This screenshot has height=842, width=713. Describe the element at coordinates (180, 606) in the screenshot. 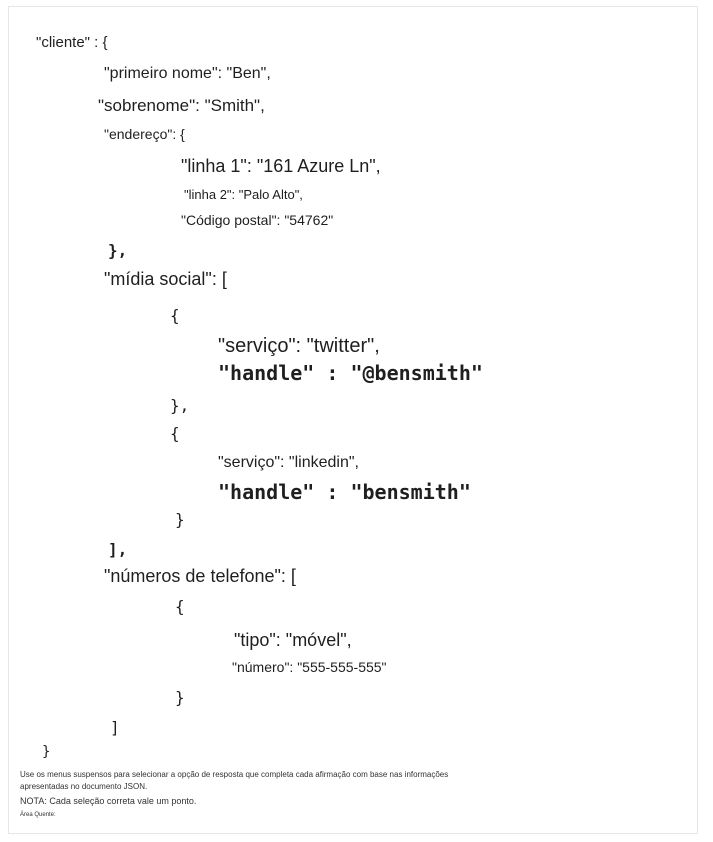

I see `json-obj3-open: {` at that location.